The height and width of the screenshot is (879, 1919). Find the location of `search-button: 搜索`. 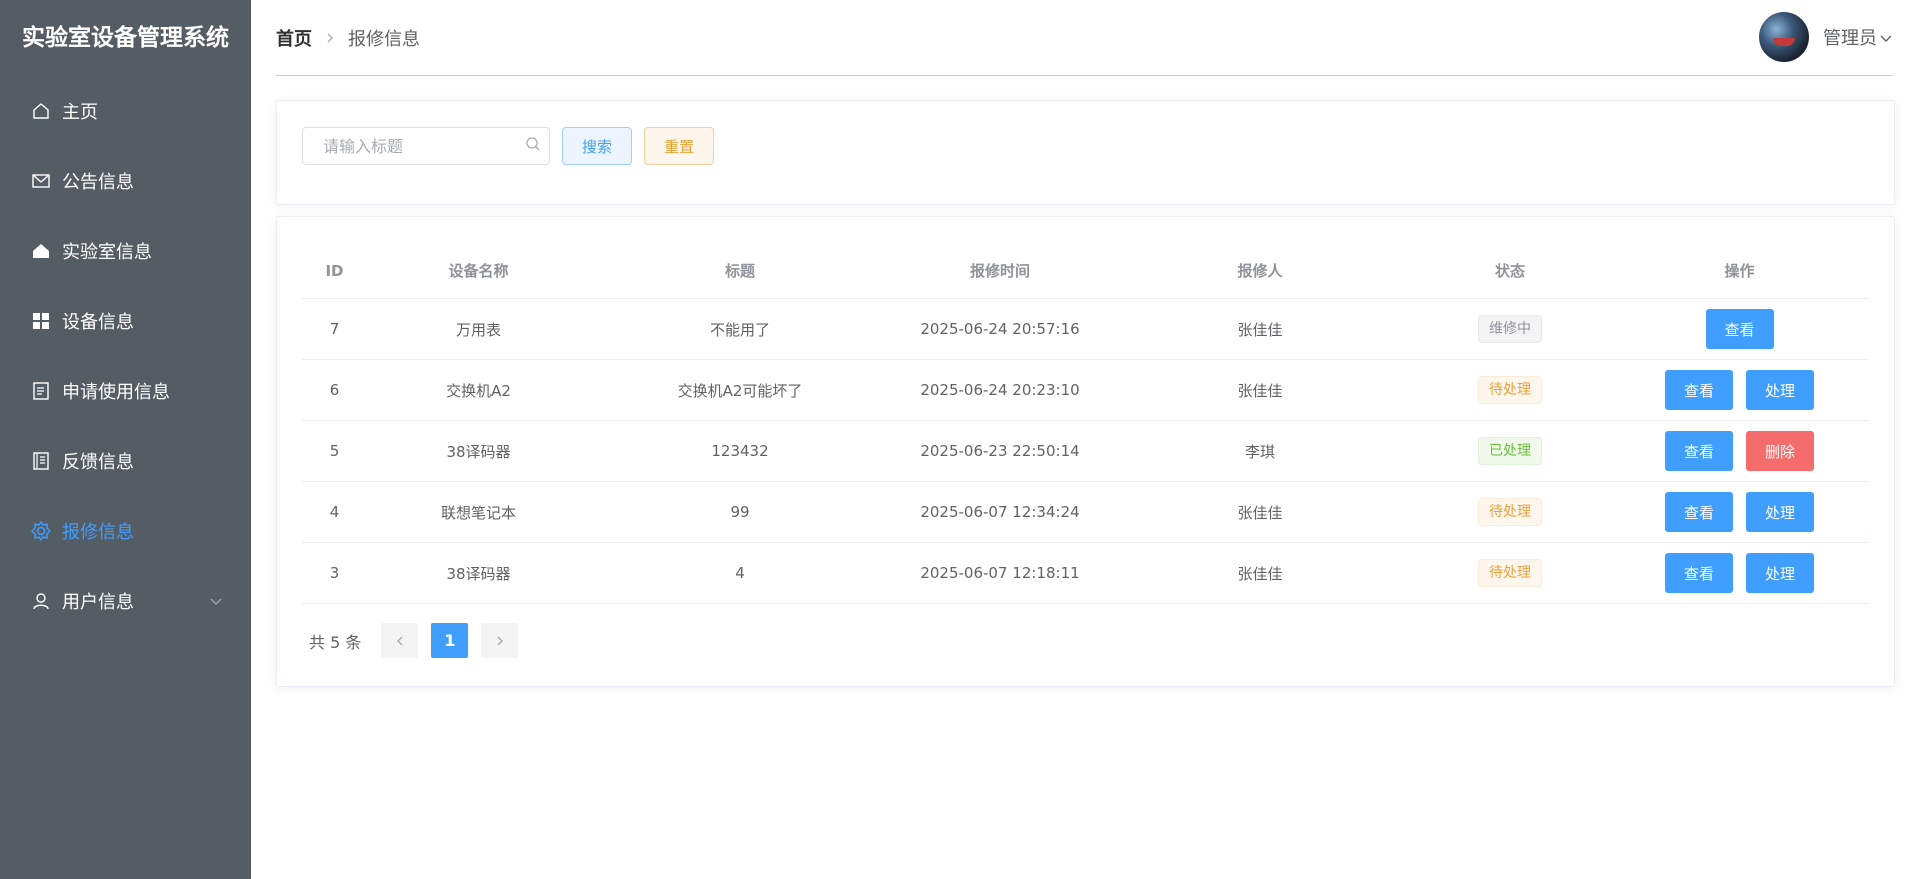

search-button: 搜索 is located at coordinates (597, 146).